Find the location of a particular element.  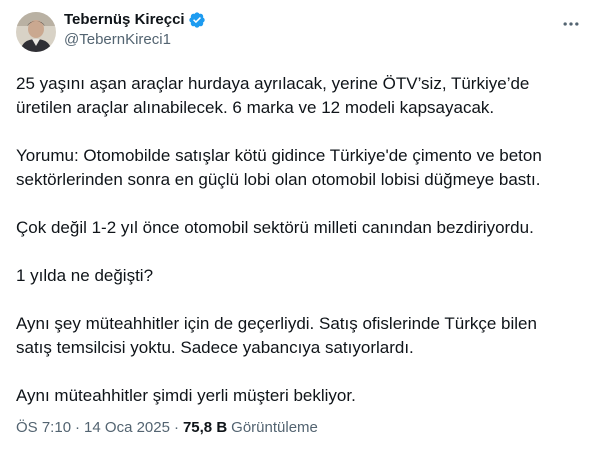

display-name-row: Tebernüş Kireçci is located at coordinates (135, 20).